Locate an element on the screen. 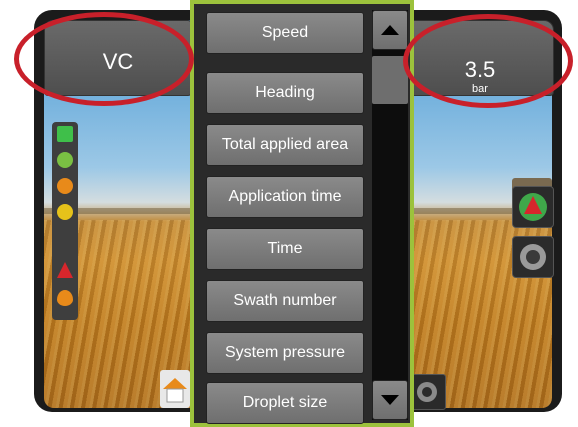 The image size is (578, 427). triangle-up-icon is located at coordinates (390, 30).